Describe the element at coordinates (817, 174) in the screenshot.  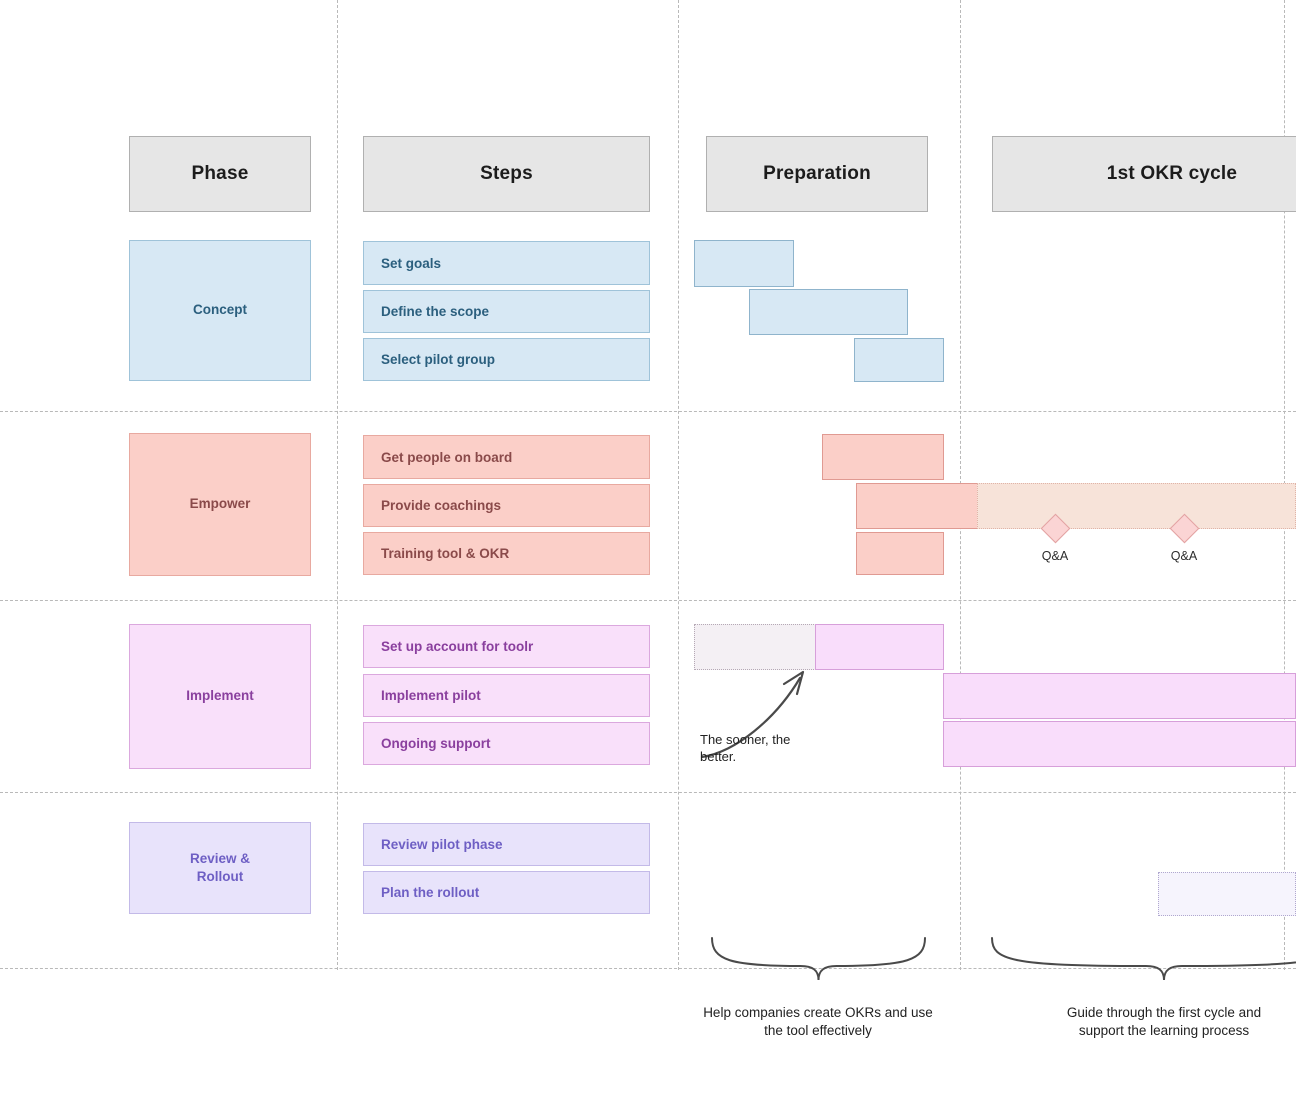
I see `column-header-prep: Preparation` at that location.